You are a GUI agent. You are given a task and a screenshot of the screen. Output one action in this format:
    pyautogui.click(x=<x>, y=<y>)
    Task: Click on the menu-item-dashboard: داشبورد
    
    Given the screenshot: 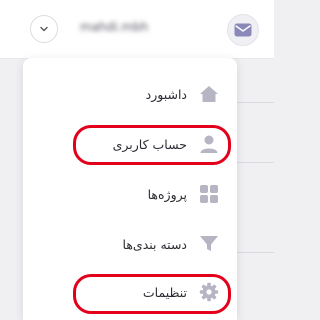 What is the action you would take?
    pyautogui.click(x=182, y=94)
    